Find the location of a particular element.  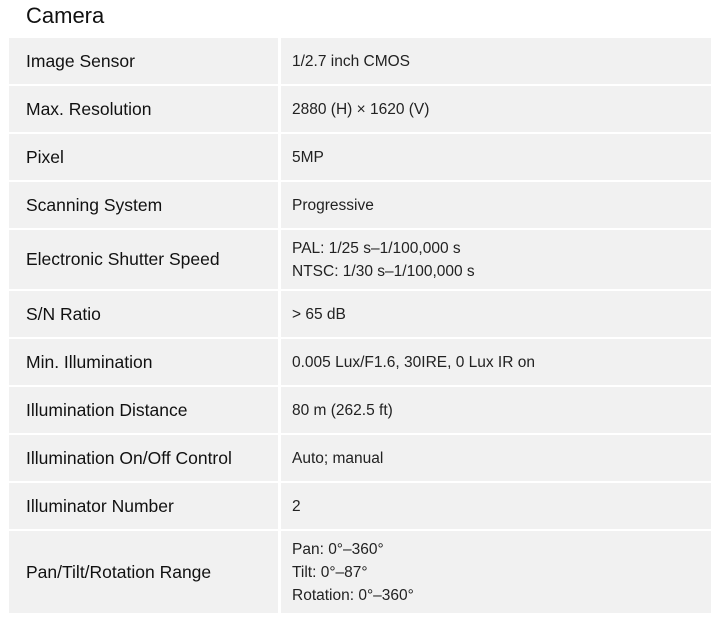

spec-row-pixel: Pixel 5MP is located at coordinates (360, 158).